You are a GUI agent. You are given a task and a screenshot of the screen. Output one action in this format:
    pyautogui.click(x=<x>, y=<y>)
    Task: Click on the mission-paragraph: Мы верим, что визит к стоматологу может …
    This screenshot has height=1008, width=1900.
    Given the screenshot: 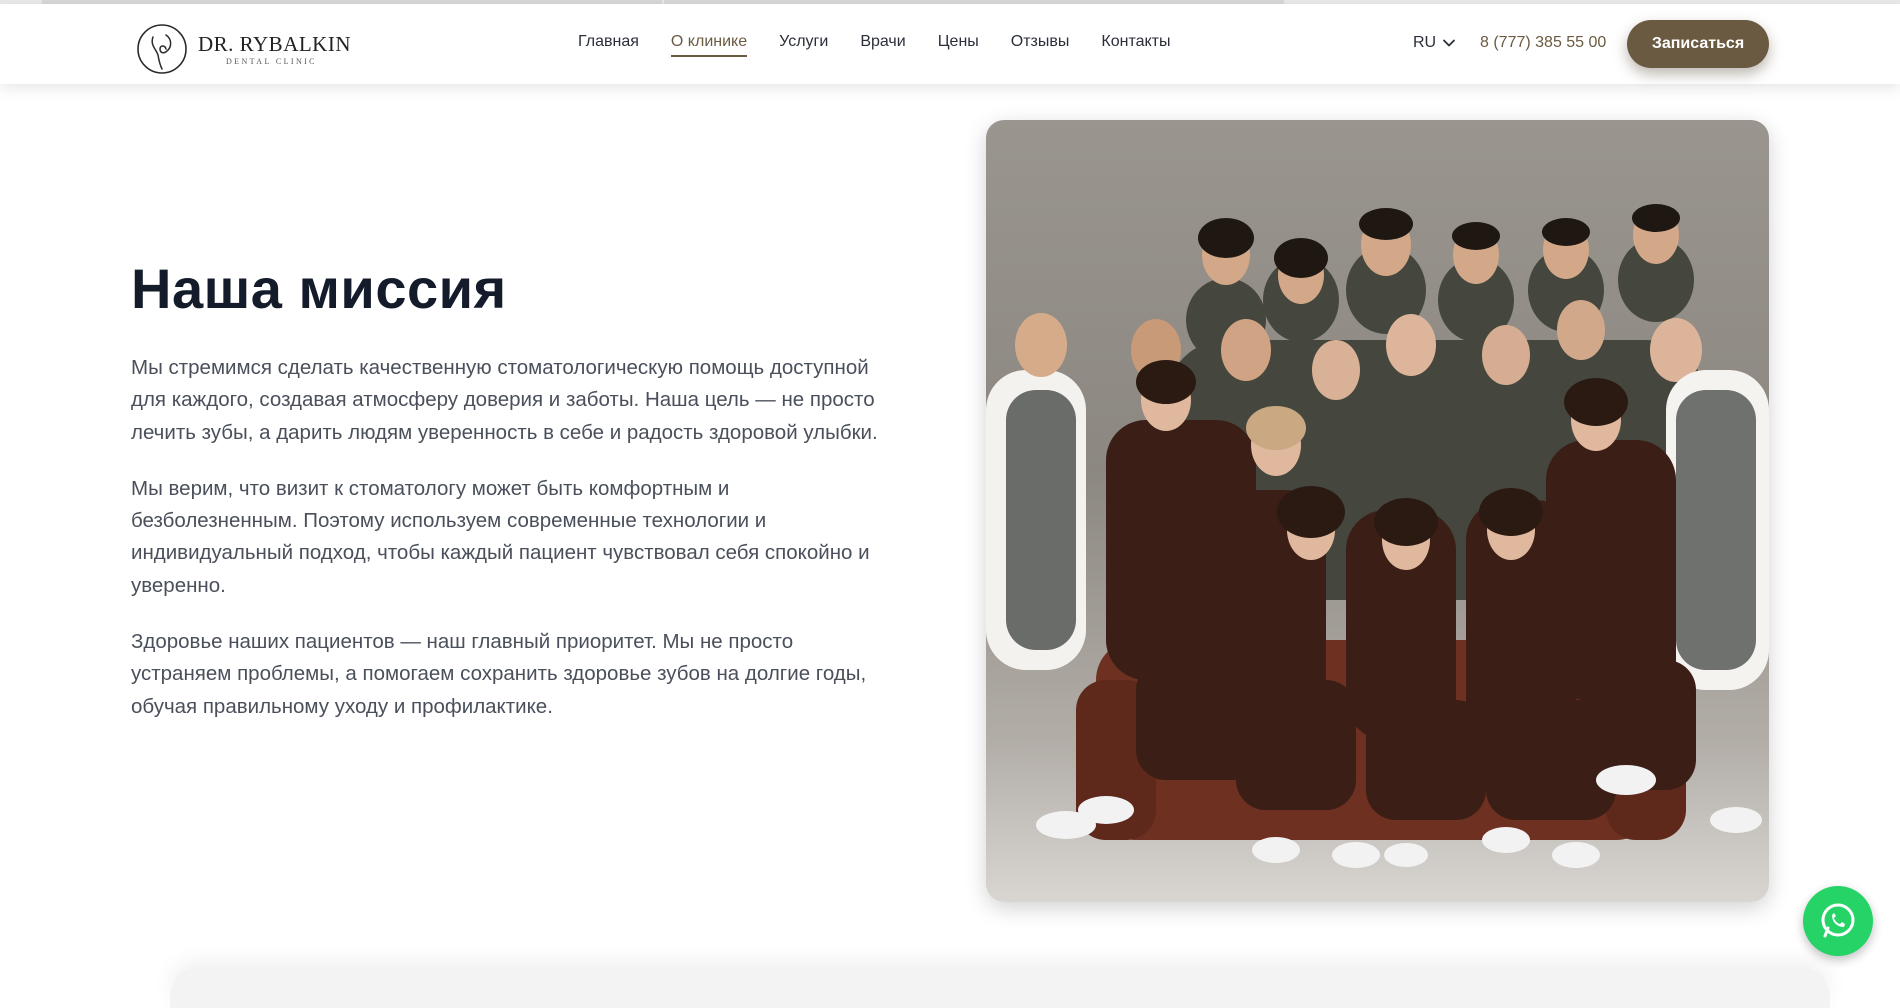 What is the action you would take?
    pyautogui.click(x=500, y=536)
    